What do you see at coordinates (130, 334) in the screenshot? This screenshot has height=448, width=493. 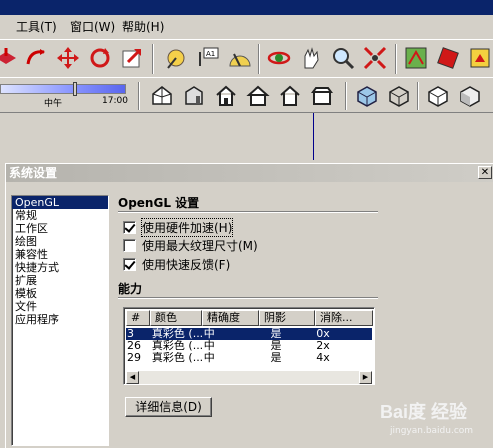 I see `table-cell: 3` at bounding box center [130, 334].